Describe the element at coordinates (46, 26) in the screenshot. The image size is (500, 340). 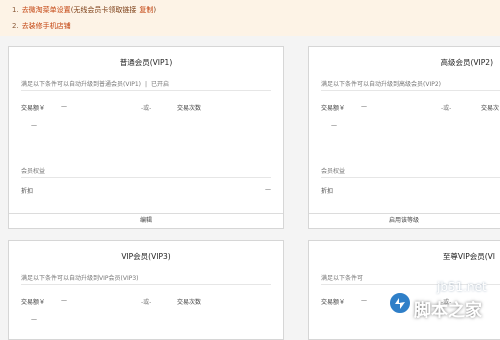
I see `decorate-mobile-shop-link: 去装修手机店铺` at that location.